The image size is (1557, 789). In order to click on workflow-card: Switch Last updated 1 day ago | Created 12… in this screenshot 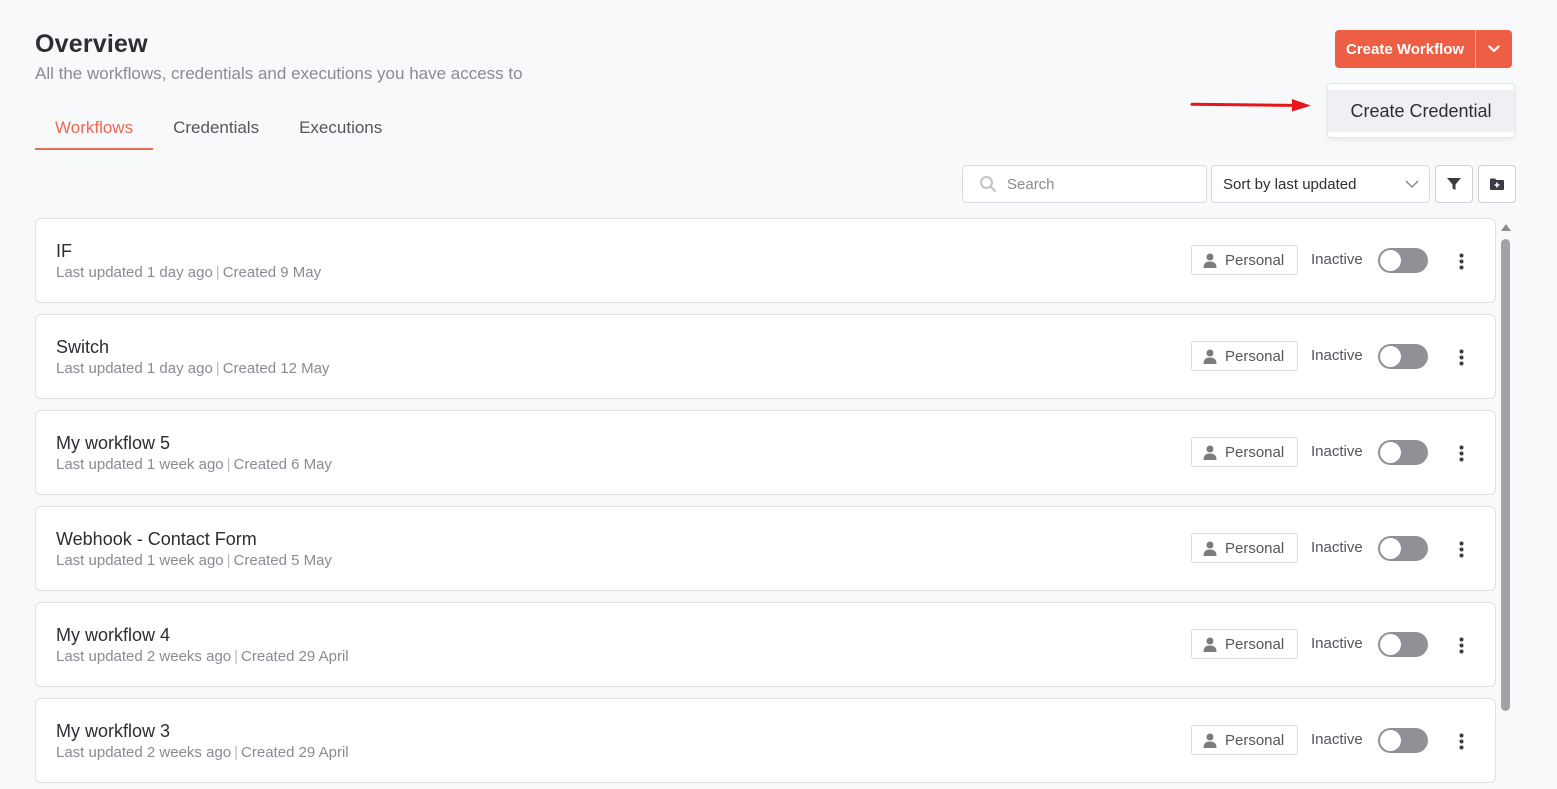, I will do `click(765, 356)`.